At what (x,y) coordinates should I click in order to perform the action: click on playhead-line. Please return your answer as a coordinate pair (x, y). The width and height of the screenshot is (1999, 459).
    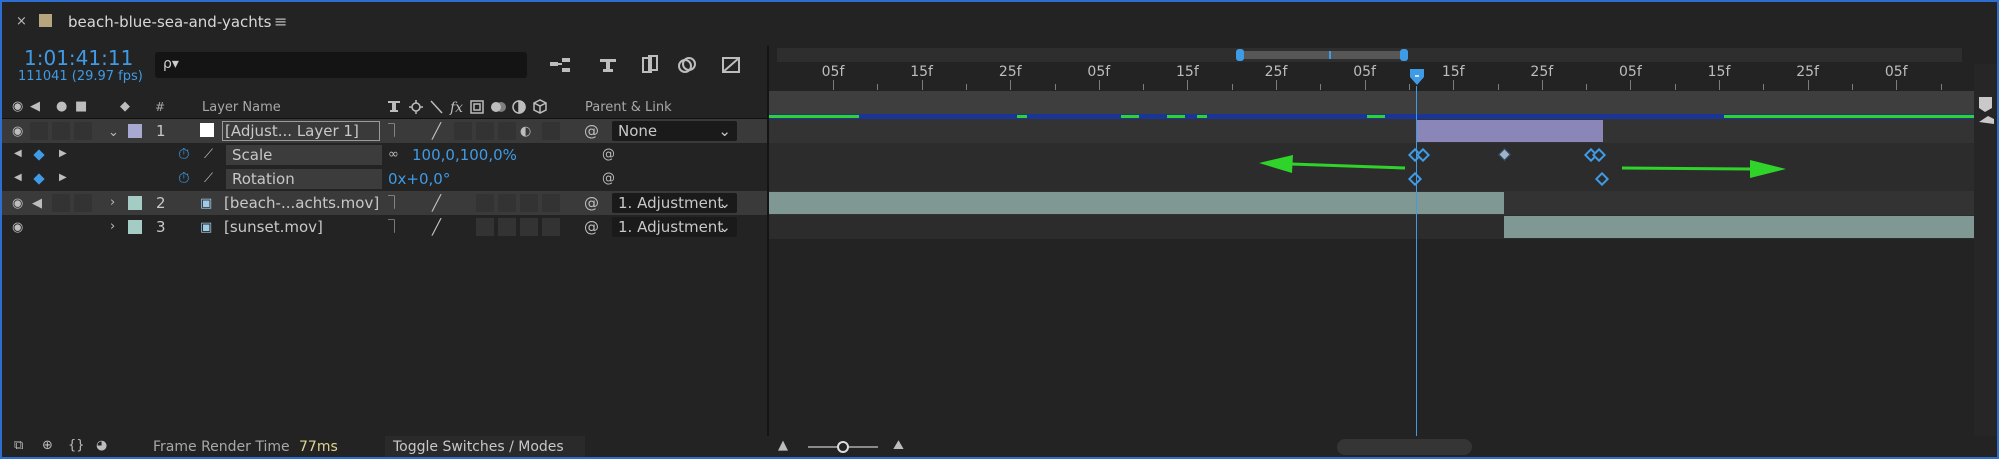
    Looking at the image, I should click on (1416, 261).